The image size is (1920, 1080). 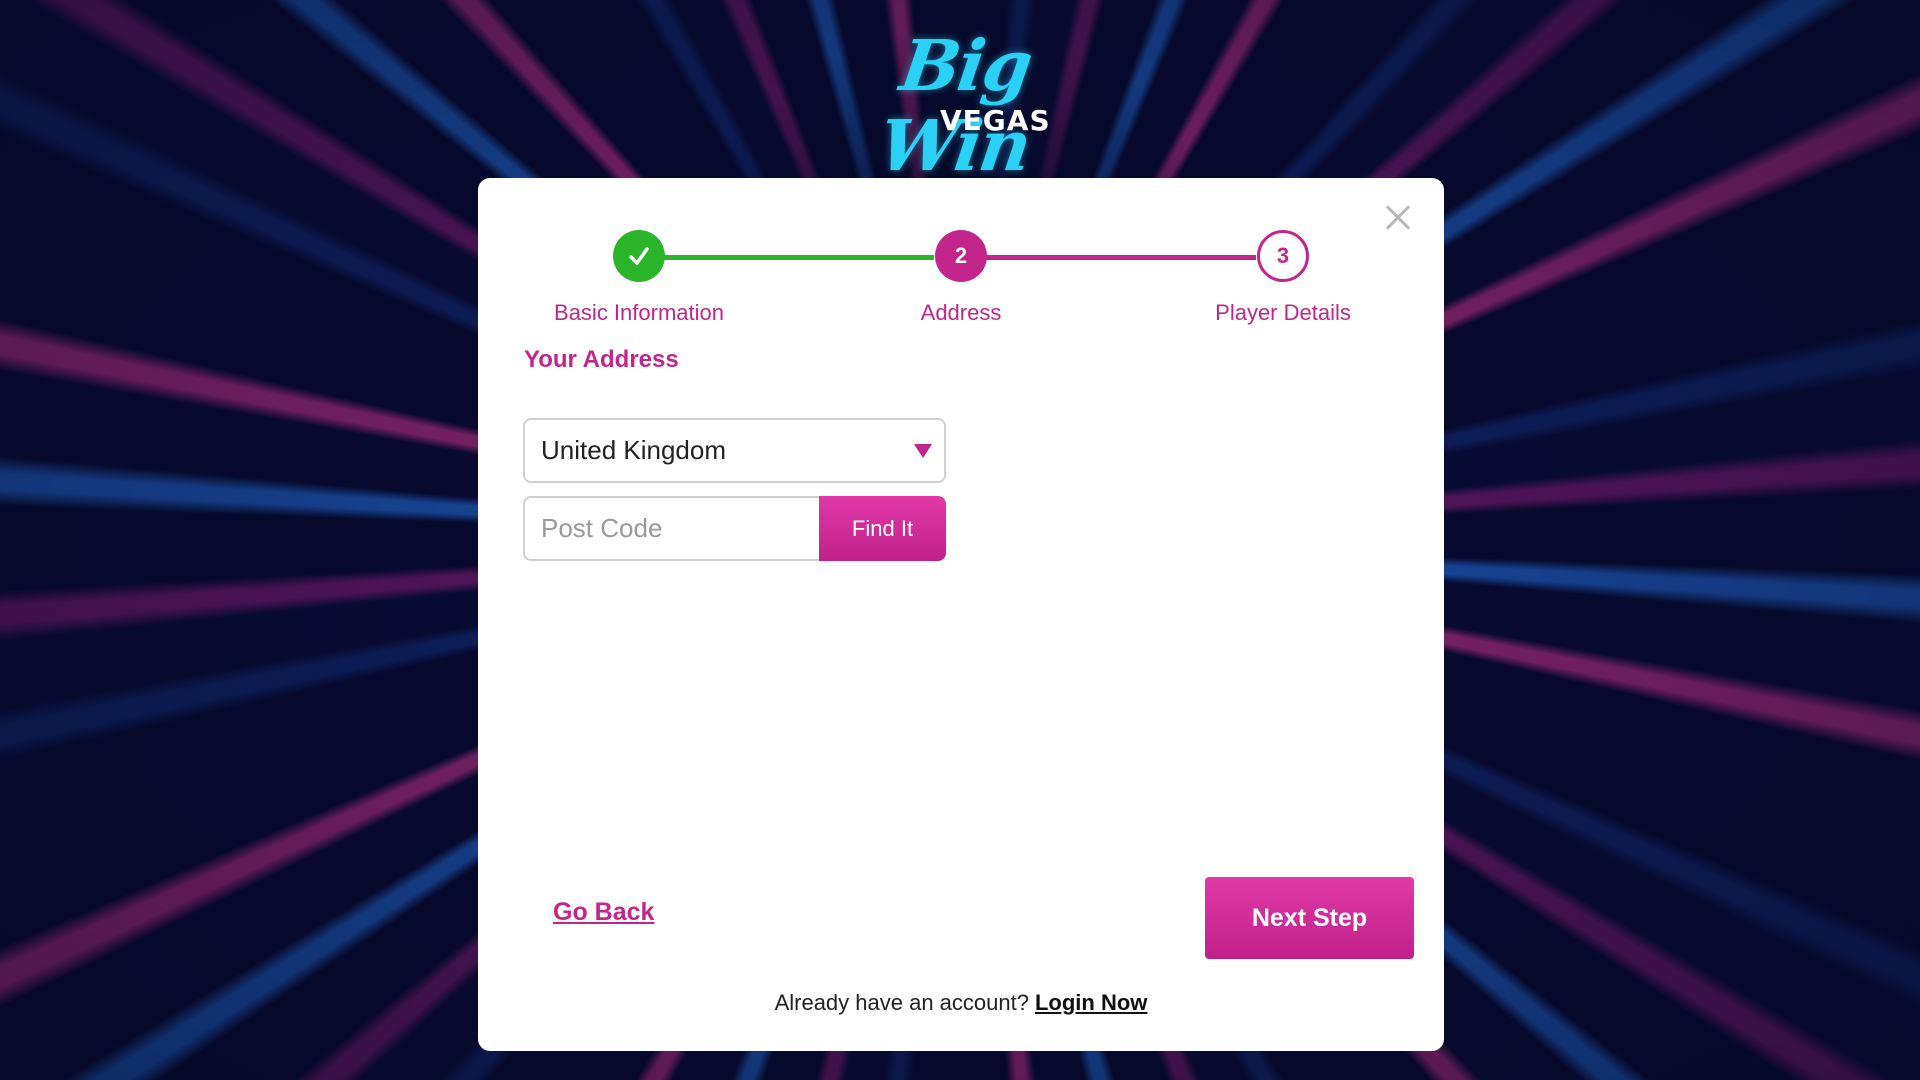 I want to click on country-select: United Kingdom, so click(x=734, y=450).